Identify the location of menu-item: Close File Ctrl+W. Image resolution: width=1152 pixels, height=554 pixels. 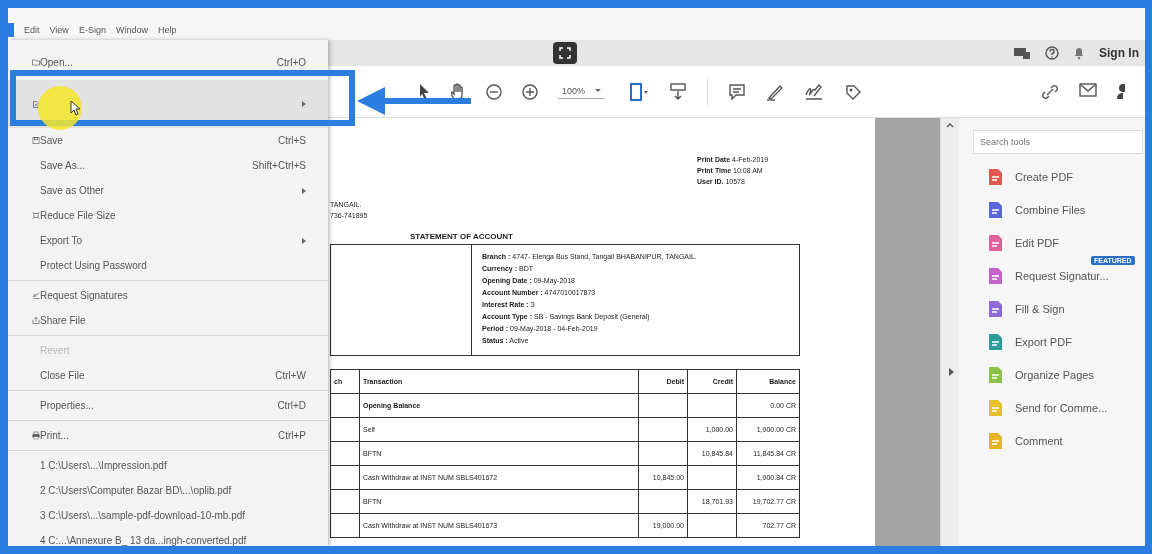
(168, 375).